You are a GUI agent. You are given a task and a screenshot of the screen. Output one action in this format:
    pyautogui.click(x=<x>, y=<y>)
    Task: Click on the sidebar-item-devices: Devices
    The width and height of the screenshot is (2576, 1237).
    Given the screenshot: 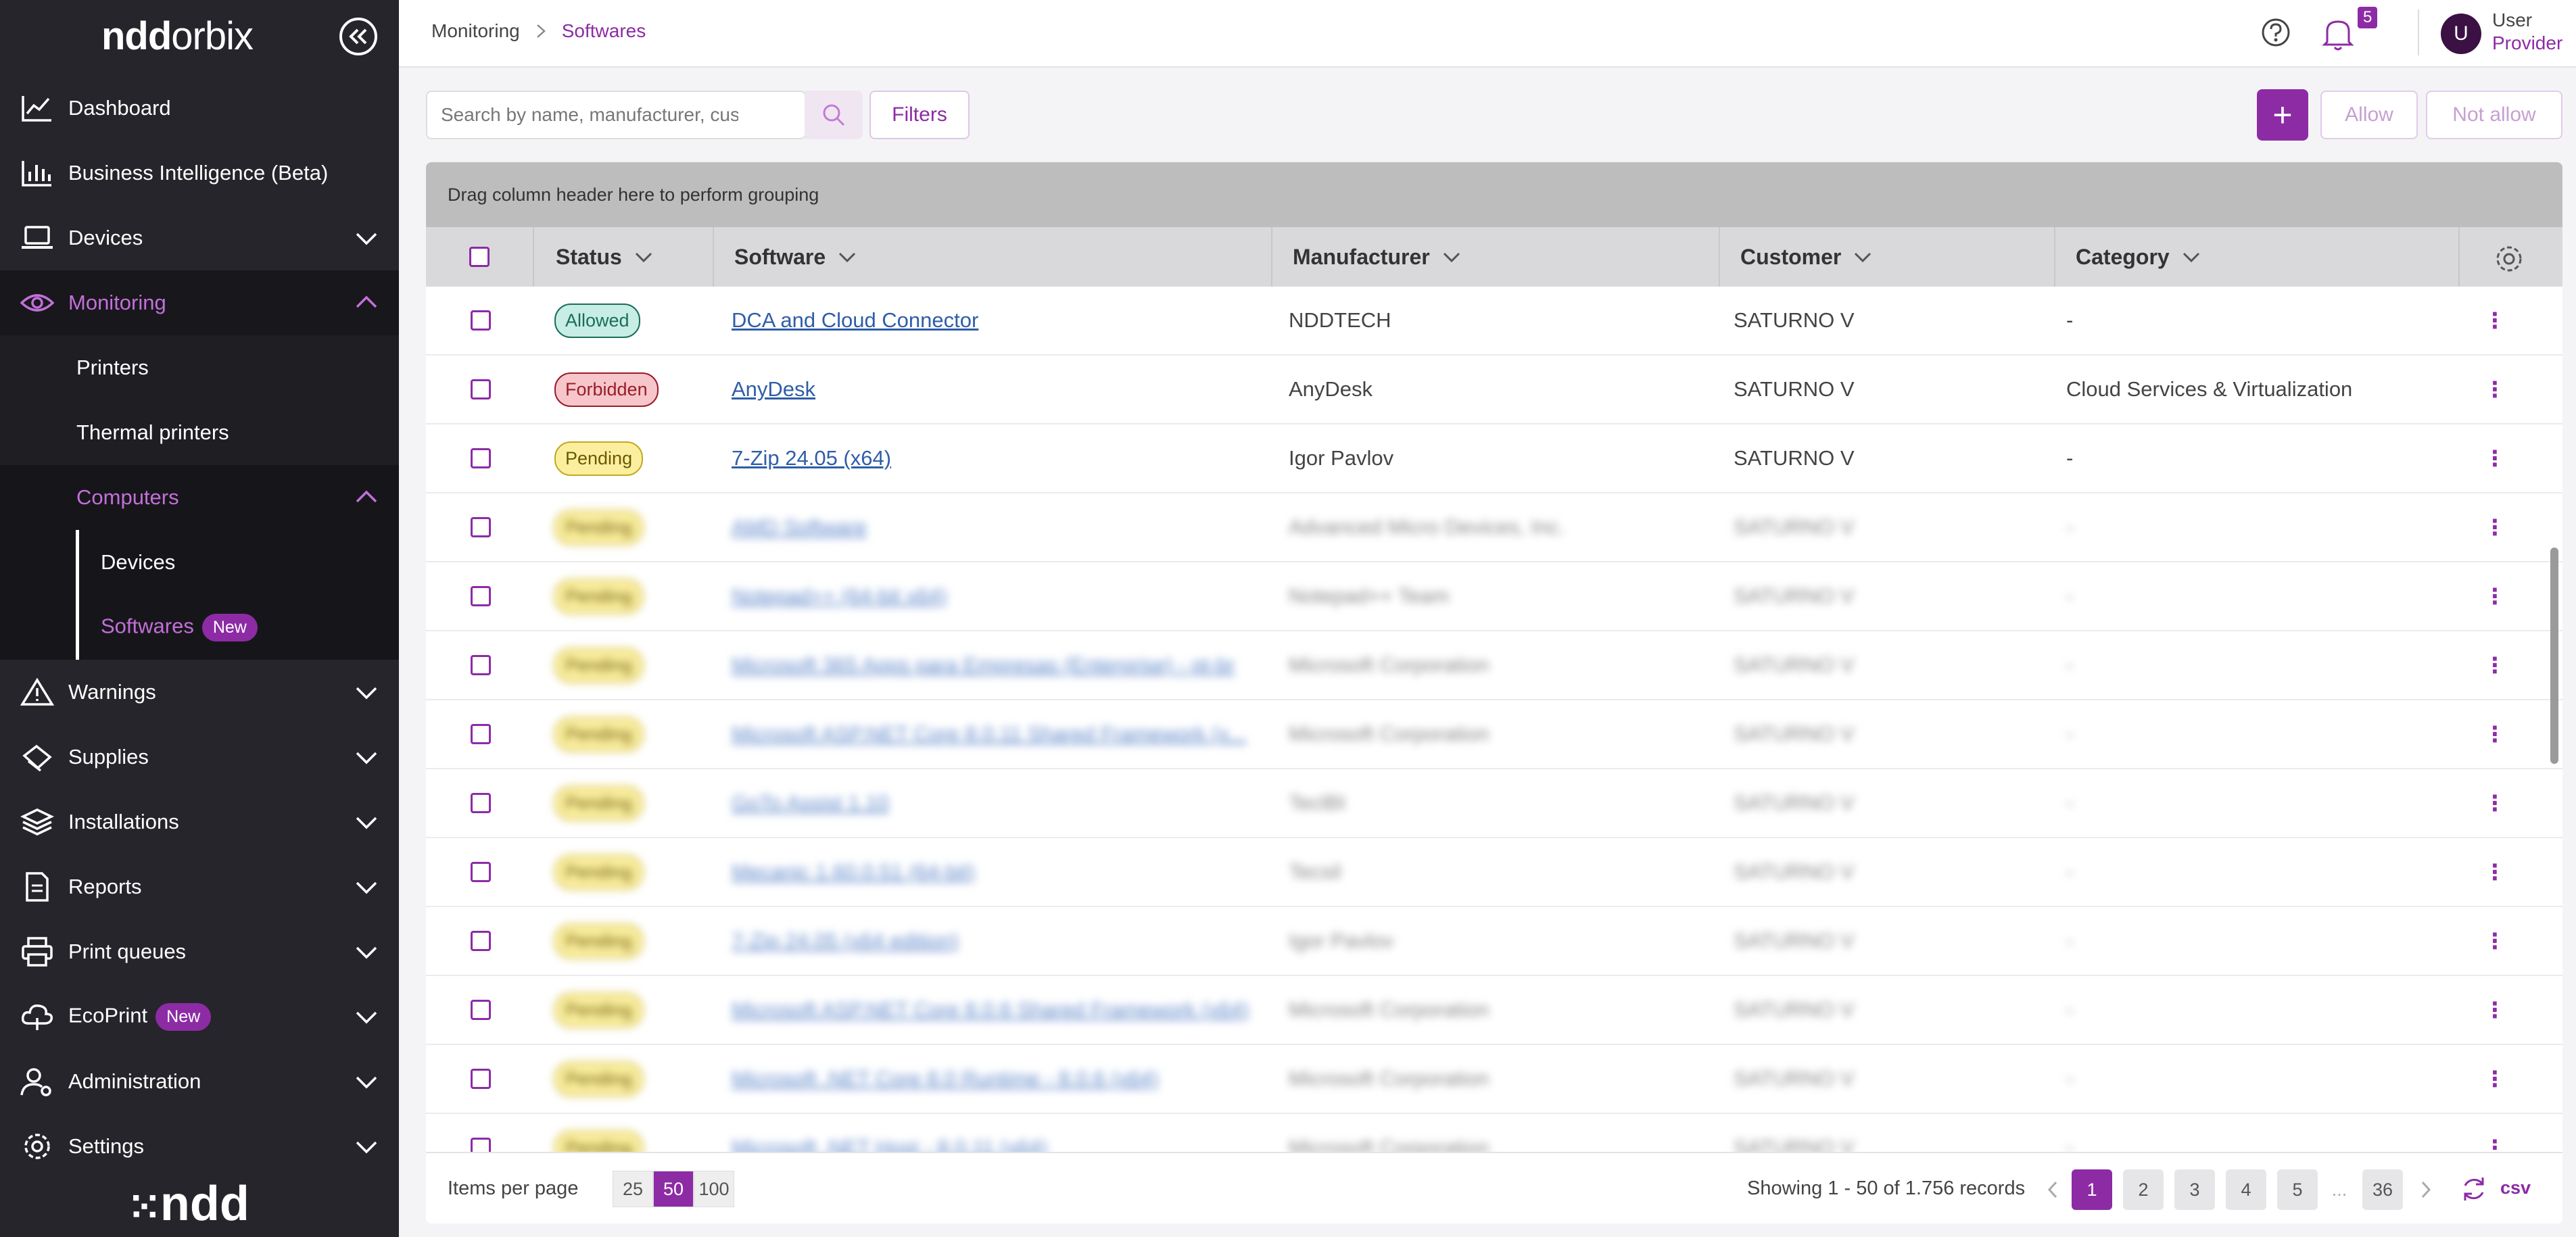 What is the action you would take?
    pyautogui.click(x=199, y=237)
    